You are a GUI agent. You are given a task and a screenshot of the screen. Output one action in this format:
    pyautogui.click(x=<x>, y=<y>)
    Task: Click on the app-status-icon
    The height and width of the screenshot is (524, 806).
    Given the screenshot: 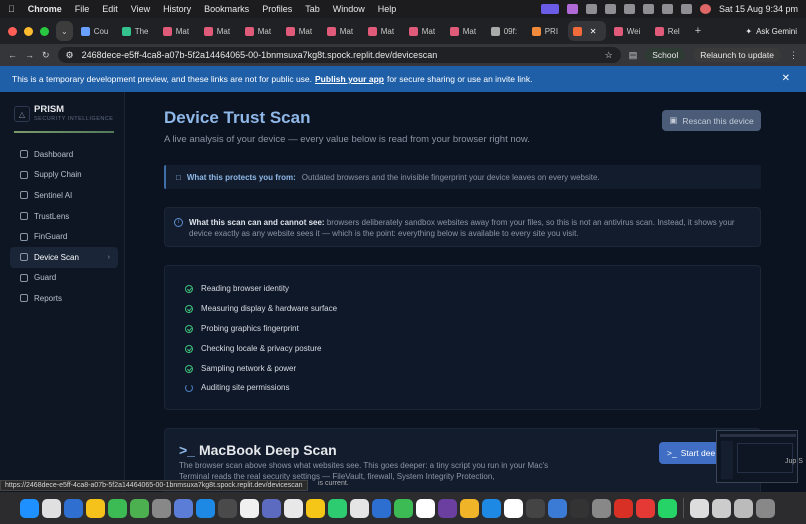 What is the action you would take?
    pyautogui.click(x=572, y=9)
    